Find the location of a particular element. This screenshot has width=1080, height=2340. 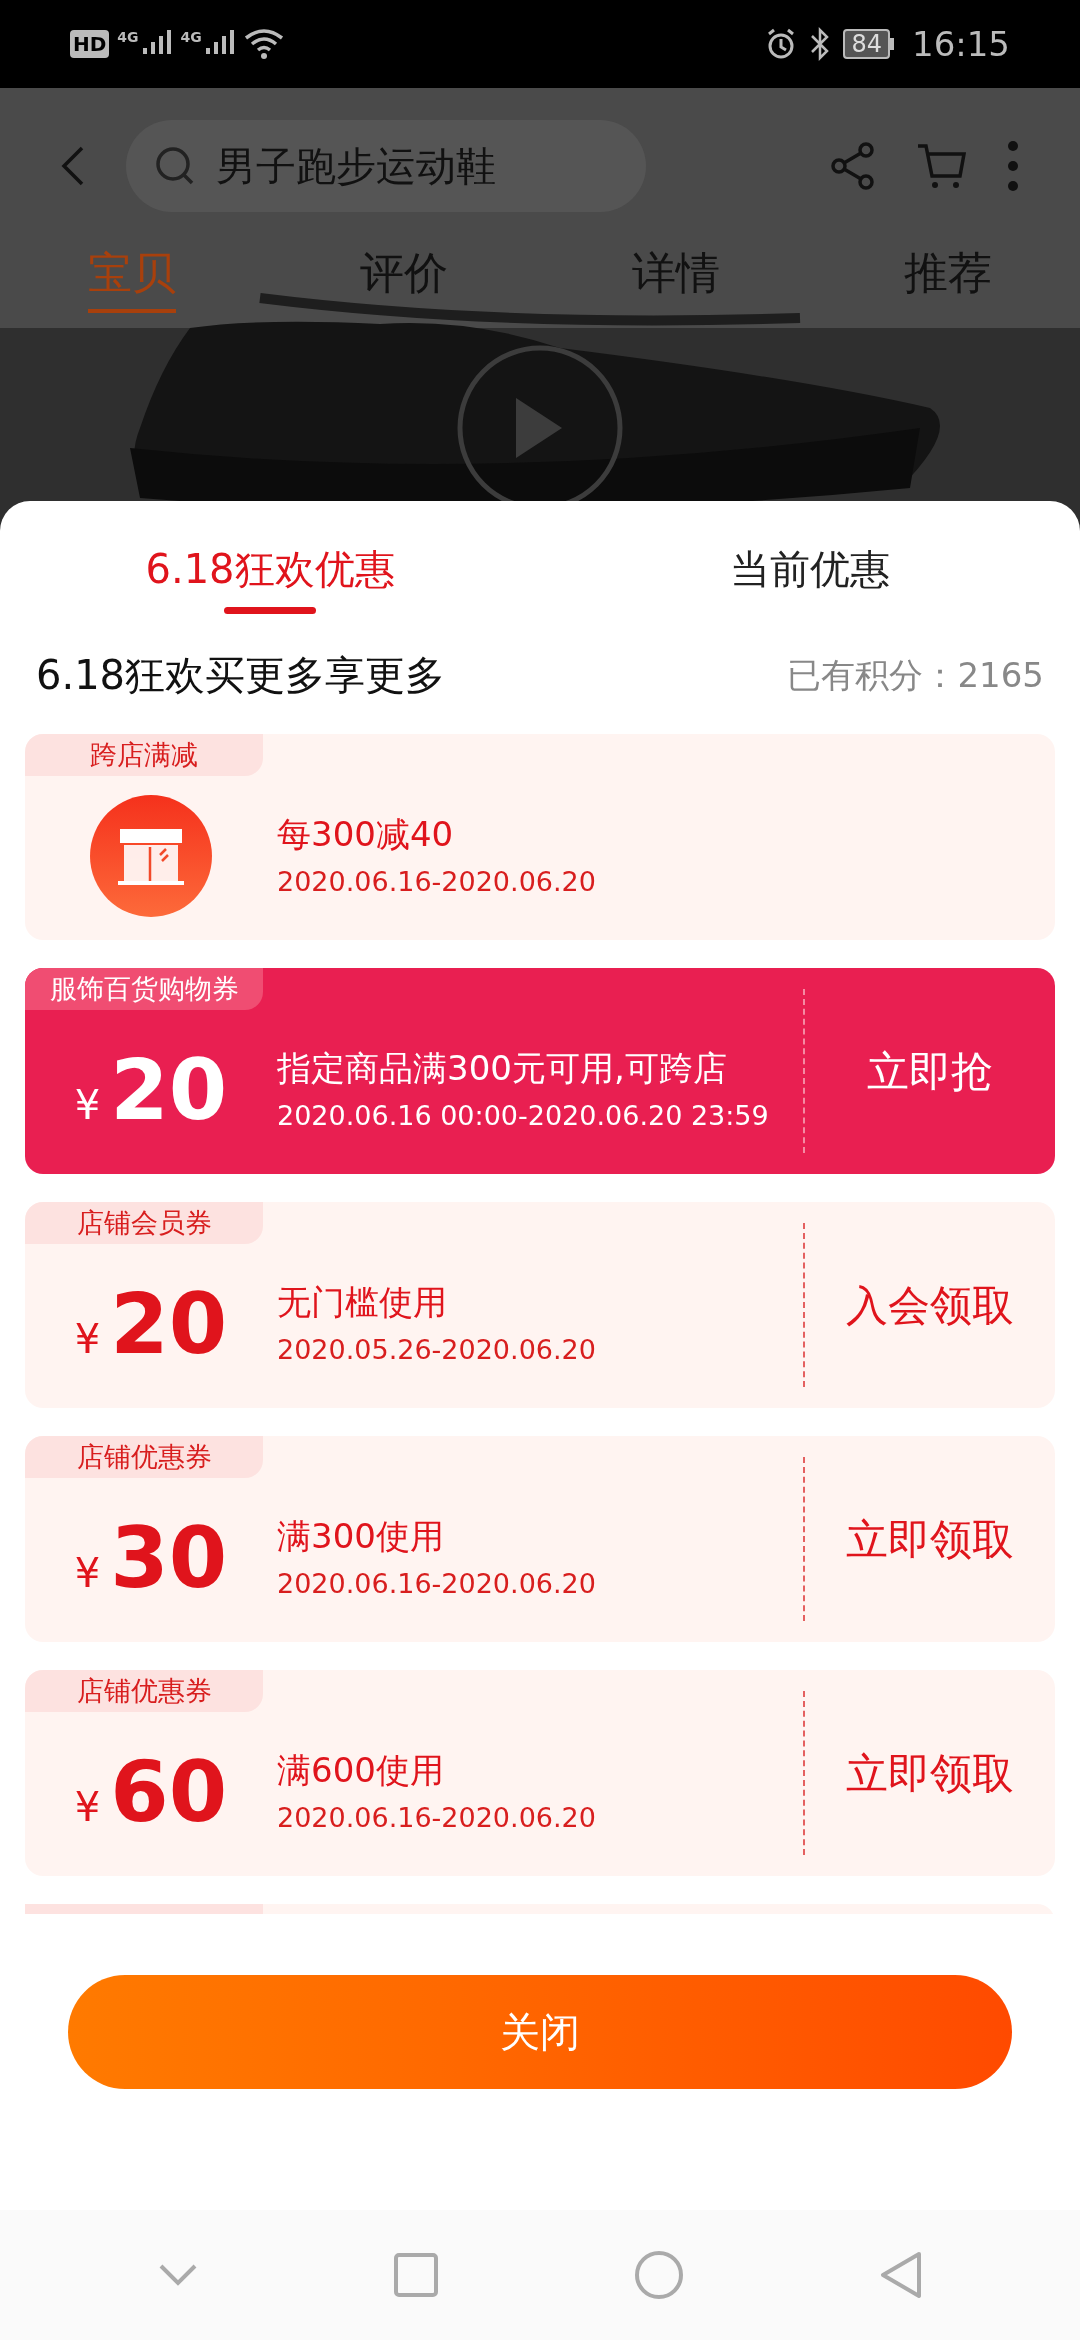

recents-icon is located at coordinates (415, 2275).